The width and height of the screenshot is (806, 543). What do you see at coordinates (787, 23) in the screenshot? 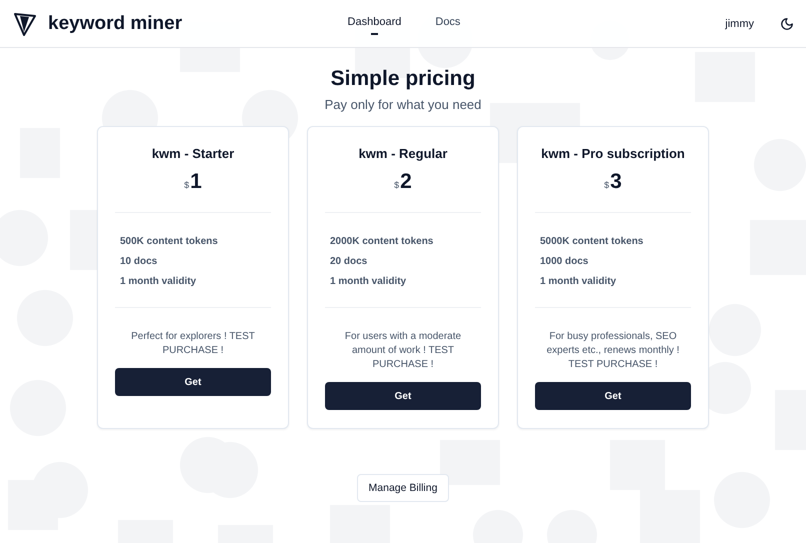
I see `moon-icon` at bounding box center [787, 23].